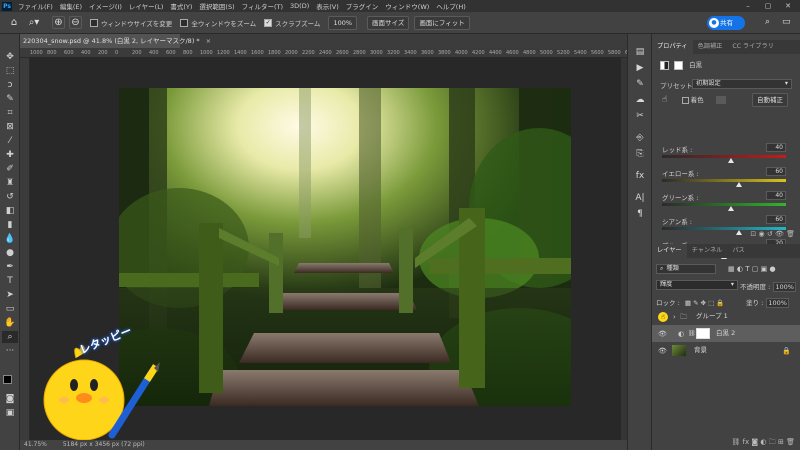 The image size is (800, 450). What do you see at coordinates (692, 334) in the screenshot?
I see `link-icon: ⛓` at bounding box center [692, 334].